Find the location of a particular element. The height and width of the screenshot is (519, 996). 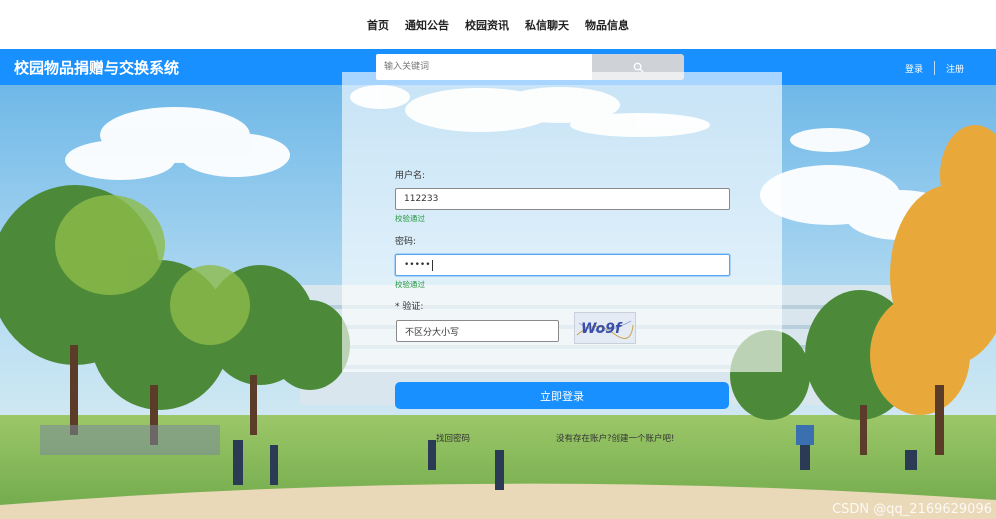

password-valid-text: 校验通过 is located at coordinates (410, 284).